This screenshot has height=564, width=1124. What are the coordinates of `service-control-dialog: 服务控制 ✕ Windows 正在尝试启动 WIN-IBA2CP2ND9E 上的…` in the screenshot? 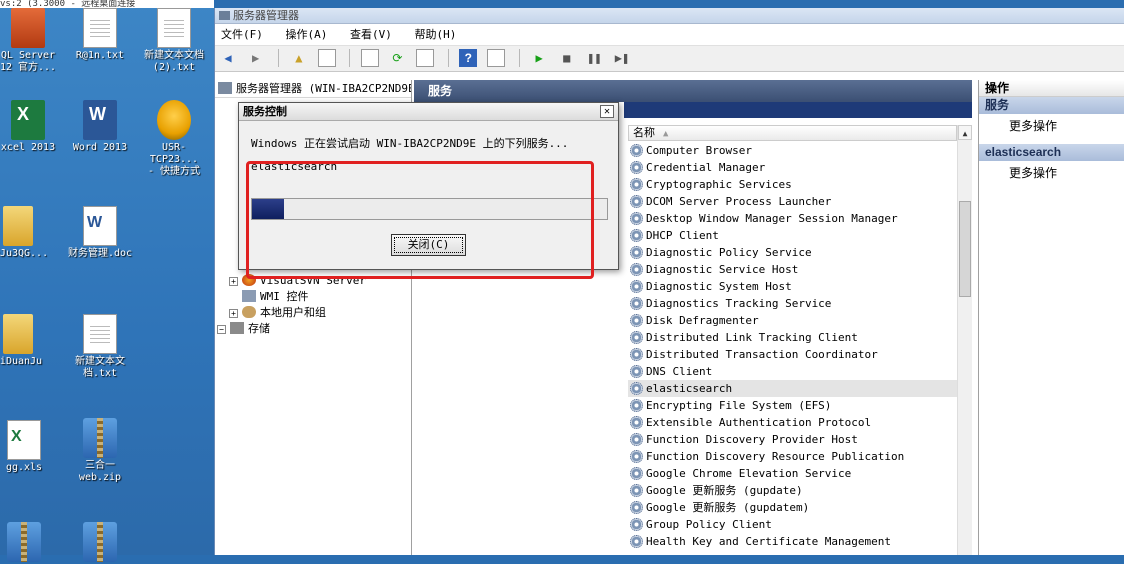 It's located at (428, 186).